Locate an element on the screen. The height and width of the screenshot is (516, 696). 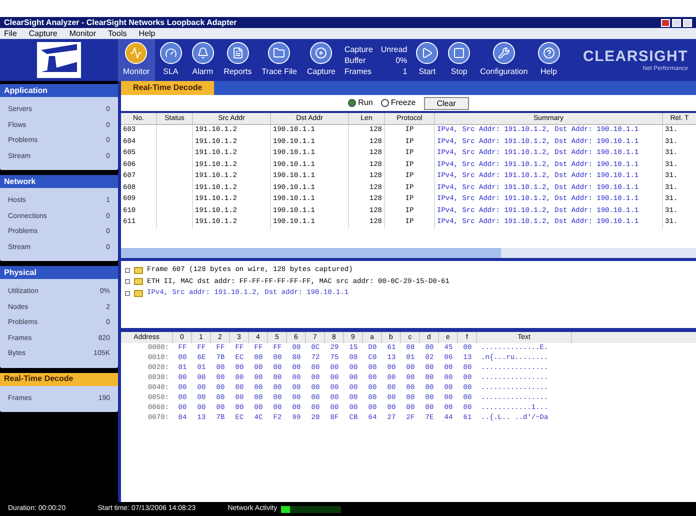
scroll-thumb is located at coordinates (311, 253).